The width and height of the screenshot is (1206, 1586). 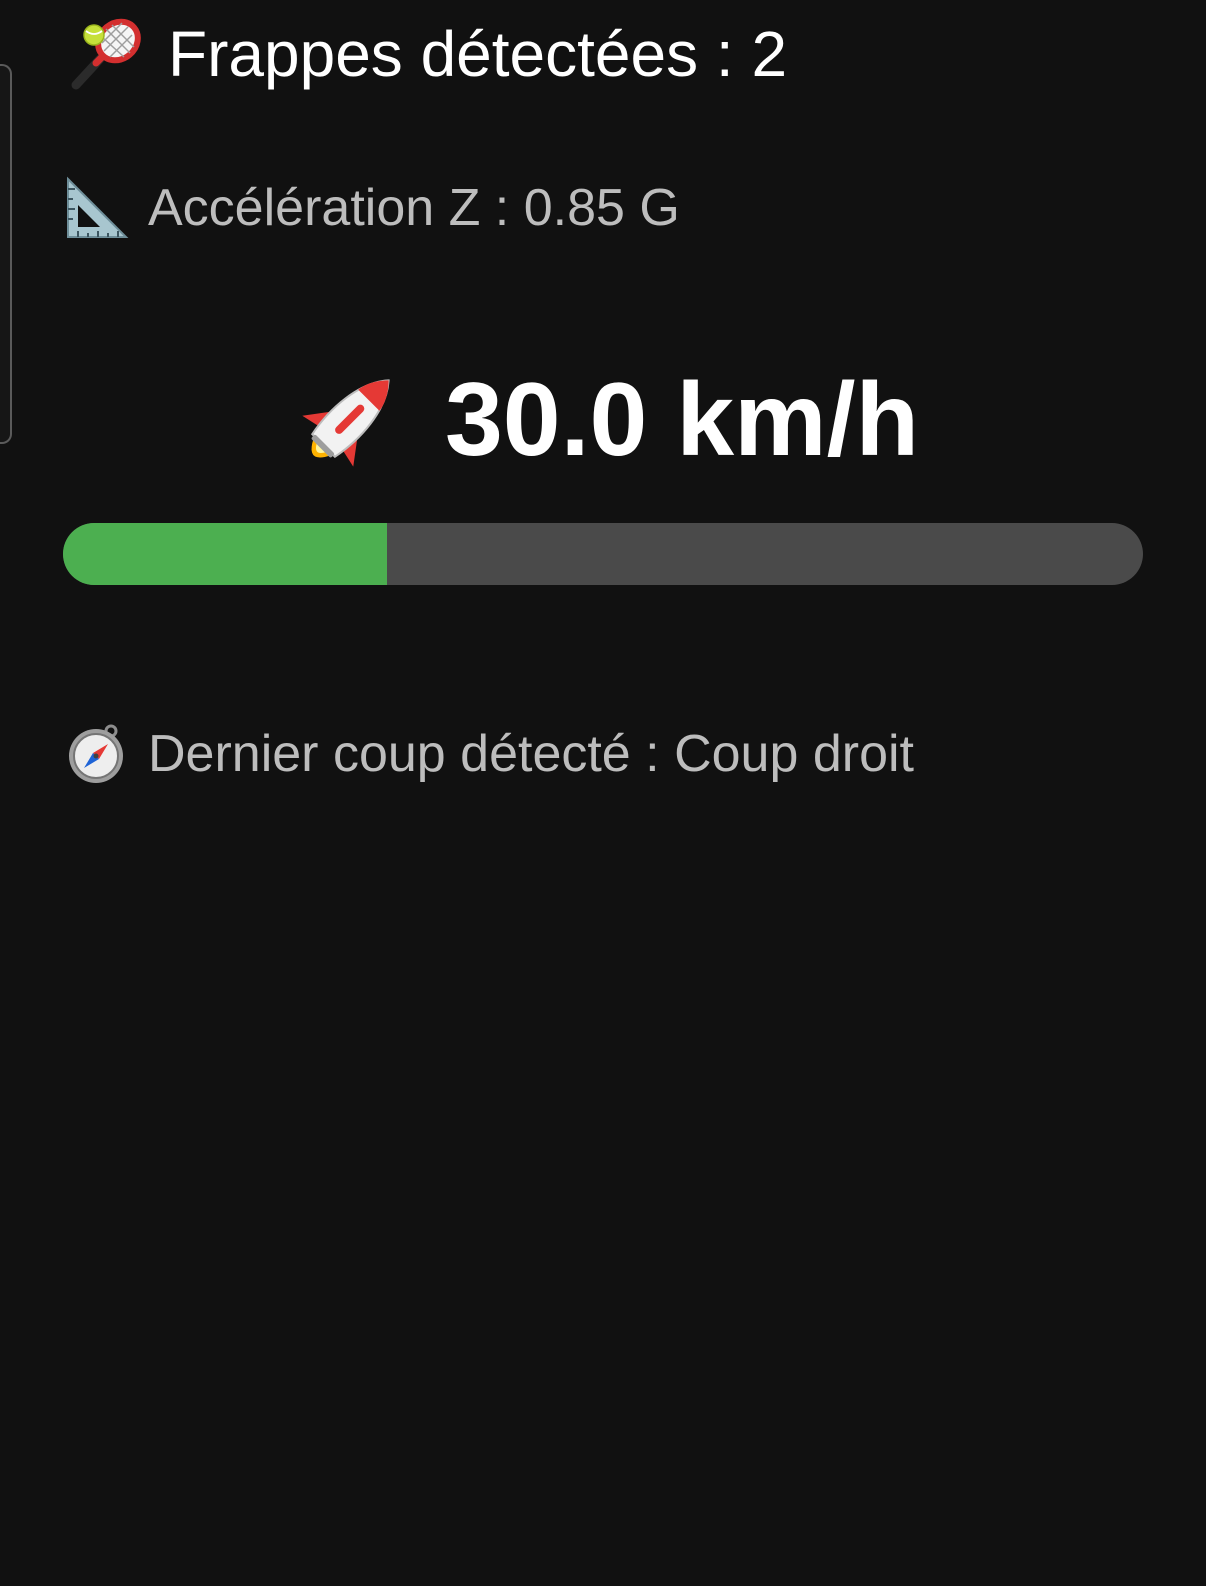 What do you see at coordinates (225, 554) in the screenshot?
I see `speed-progress-fill` at bounding box center [225, 554].